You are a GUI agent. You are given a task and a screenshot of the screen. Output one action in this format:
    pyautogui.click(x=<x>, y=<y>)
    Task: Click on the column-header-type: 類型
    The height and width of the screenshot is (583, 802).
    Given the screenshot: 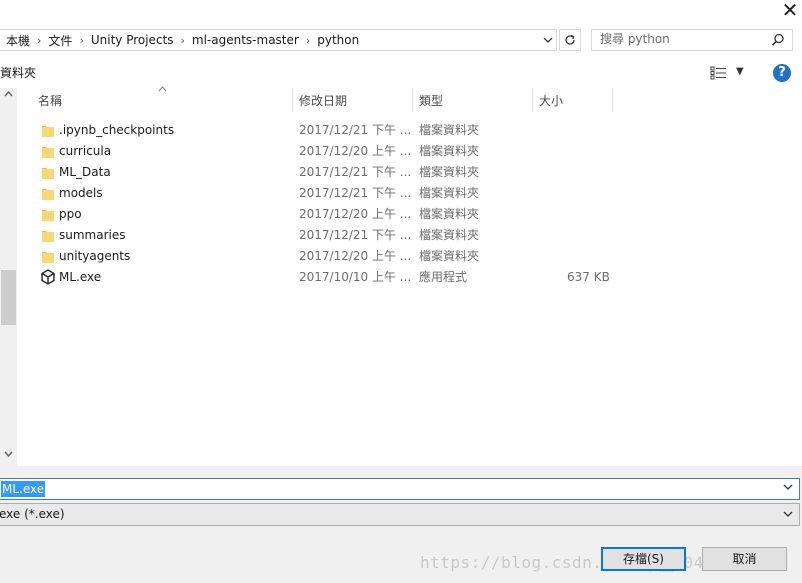 What is the action you would take?
    pyautogui.click(x=473, y=100)
    